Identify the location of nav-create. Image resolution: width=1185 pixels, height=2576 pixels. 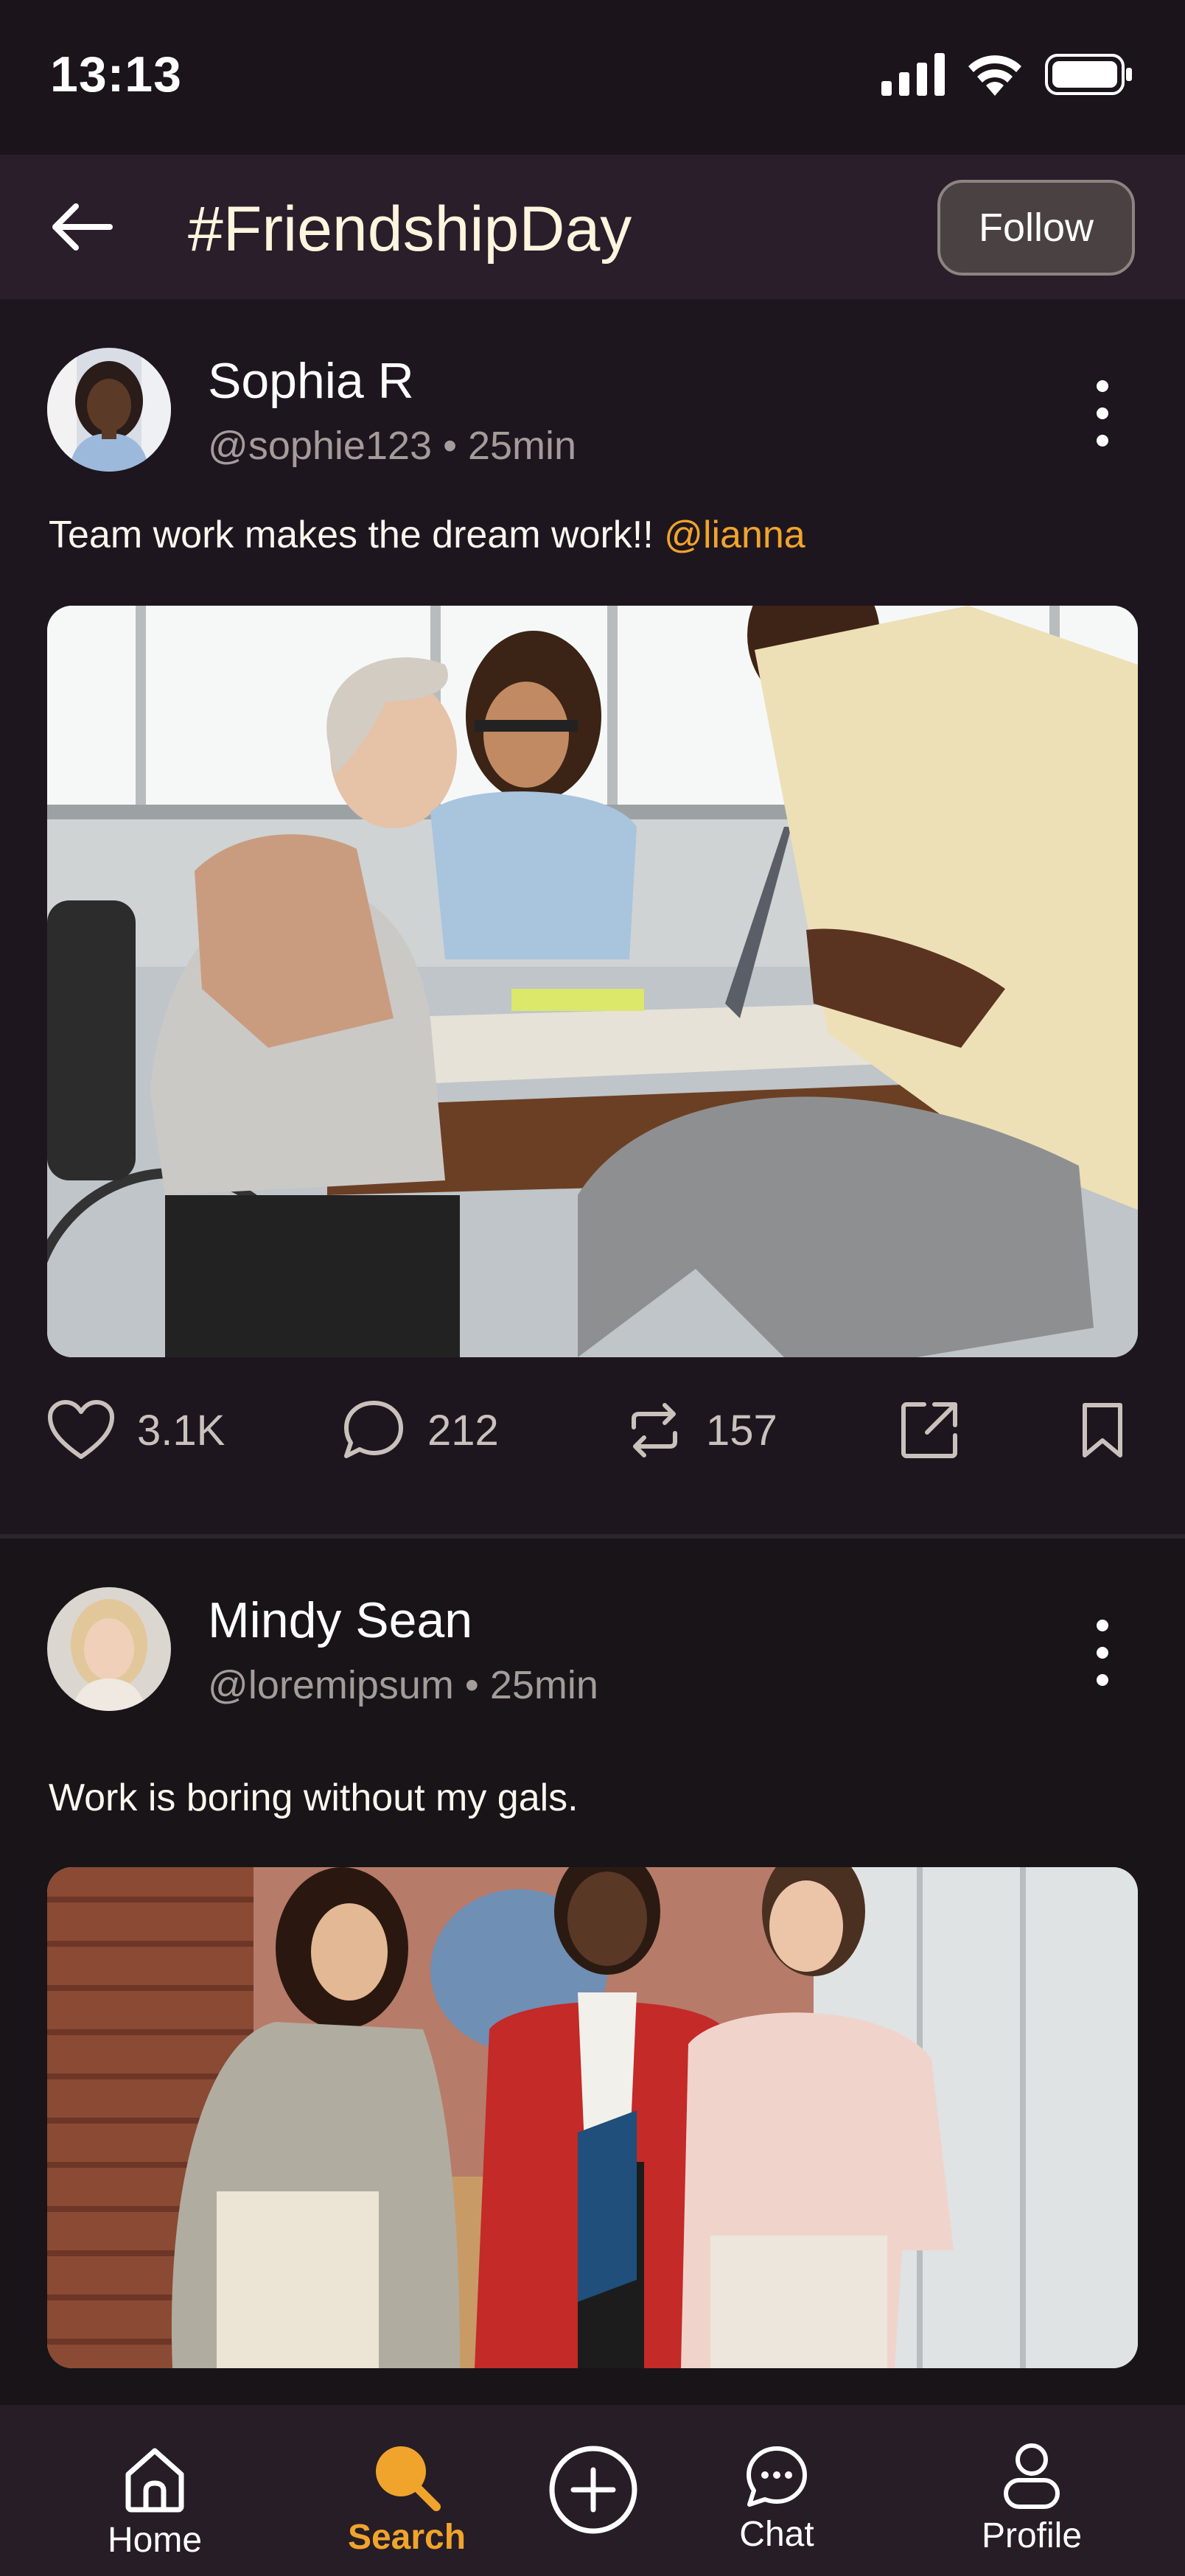
(593, 2490).